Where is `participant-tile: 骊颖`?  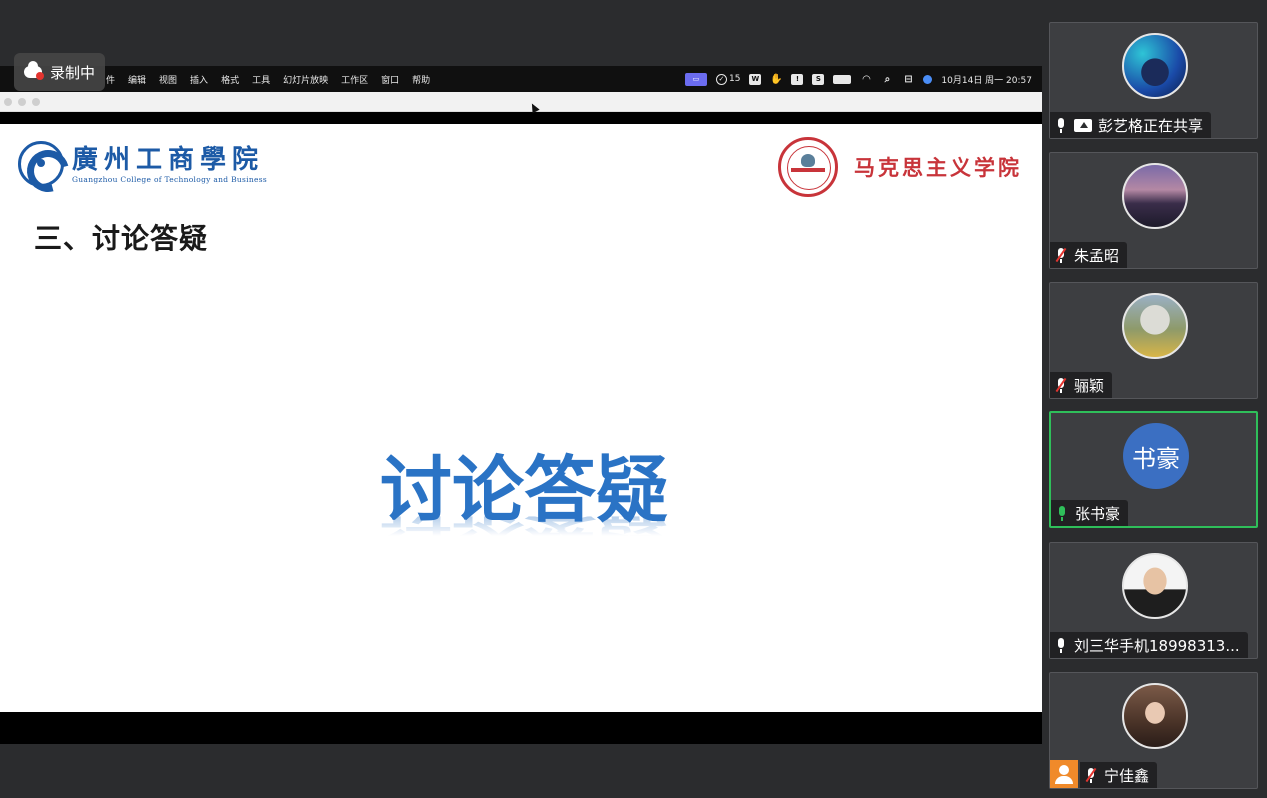 participant-tile: 骊颖 is located at coordinates (1153, 340).